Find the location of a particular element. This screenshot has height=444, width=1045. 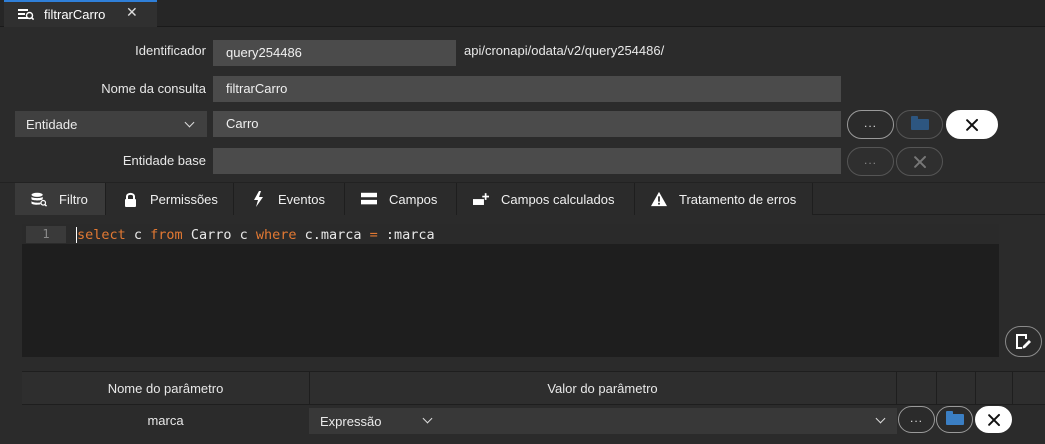

tab-tratamento-erros: Tratamento de erros is located at coordinates (724, 199).